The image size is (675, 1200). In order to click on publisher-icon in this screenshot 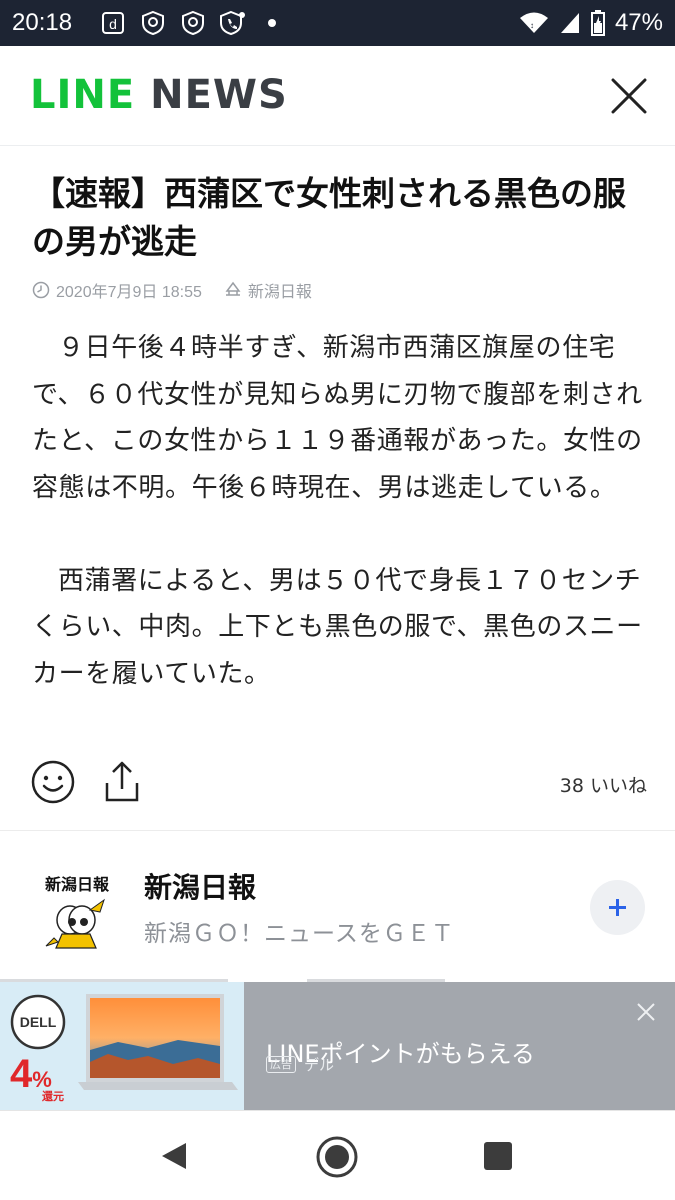, I will do `click(233, 288)`.